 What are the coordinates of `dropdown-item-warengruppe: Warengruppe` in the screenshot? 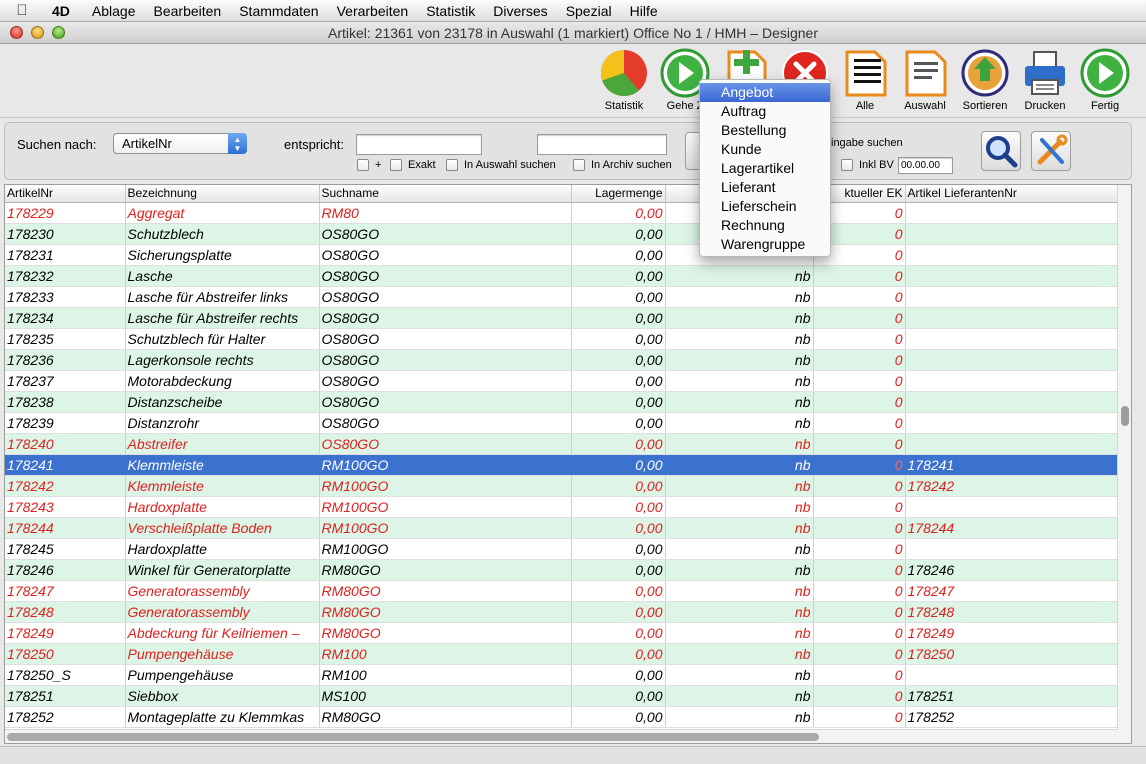 It's located at (765, 244).